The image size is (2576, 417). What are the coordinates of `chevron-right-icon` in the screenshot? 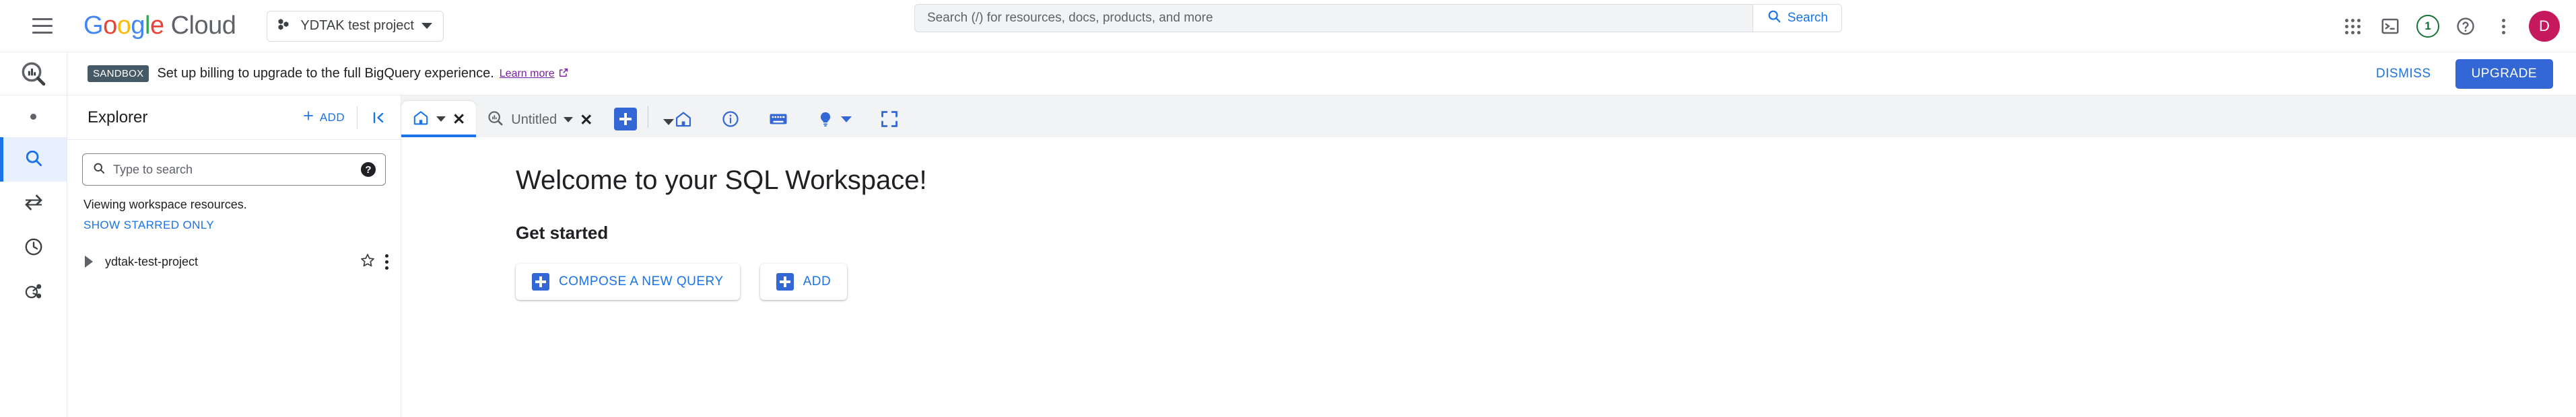 It's located at (89, 262).